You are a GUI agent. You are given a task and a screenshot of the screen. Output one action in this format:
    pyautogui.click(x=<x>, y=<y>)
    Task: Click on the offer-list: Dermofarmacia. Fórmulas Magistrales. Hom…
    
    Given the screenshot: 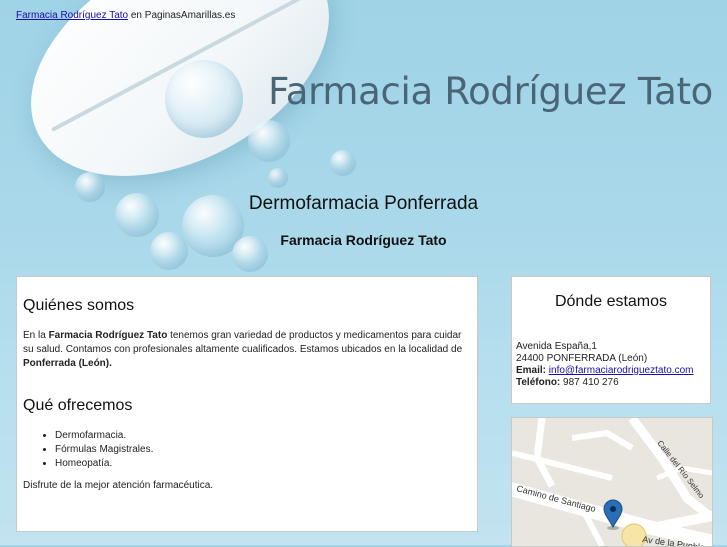 What is the action you would take?
    pyautogui.click(x=247, y=450)
    